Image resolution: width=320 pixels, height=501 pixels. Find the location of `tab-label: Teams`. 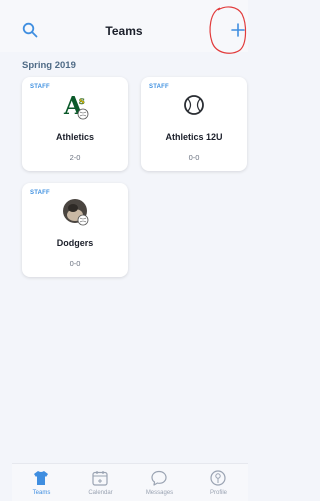

tab-label: Teams is located at coordinates (41, 493).